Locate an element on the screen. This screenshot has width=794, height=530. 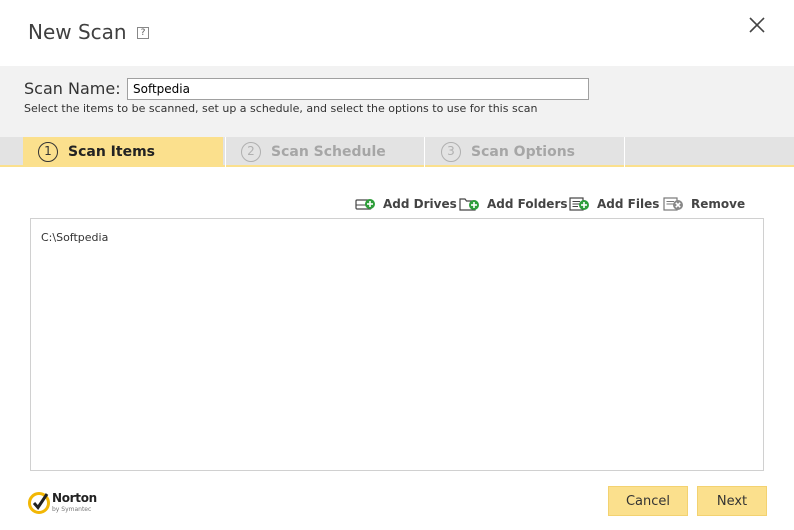
tab-label: Scan Items is located at coordinates (111, 152).